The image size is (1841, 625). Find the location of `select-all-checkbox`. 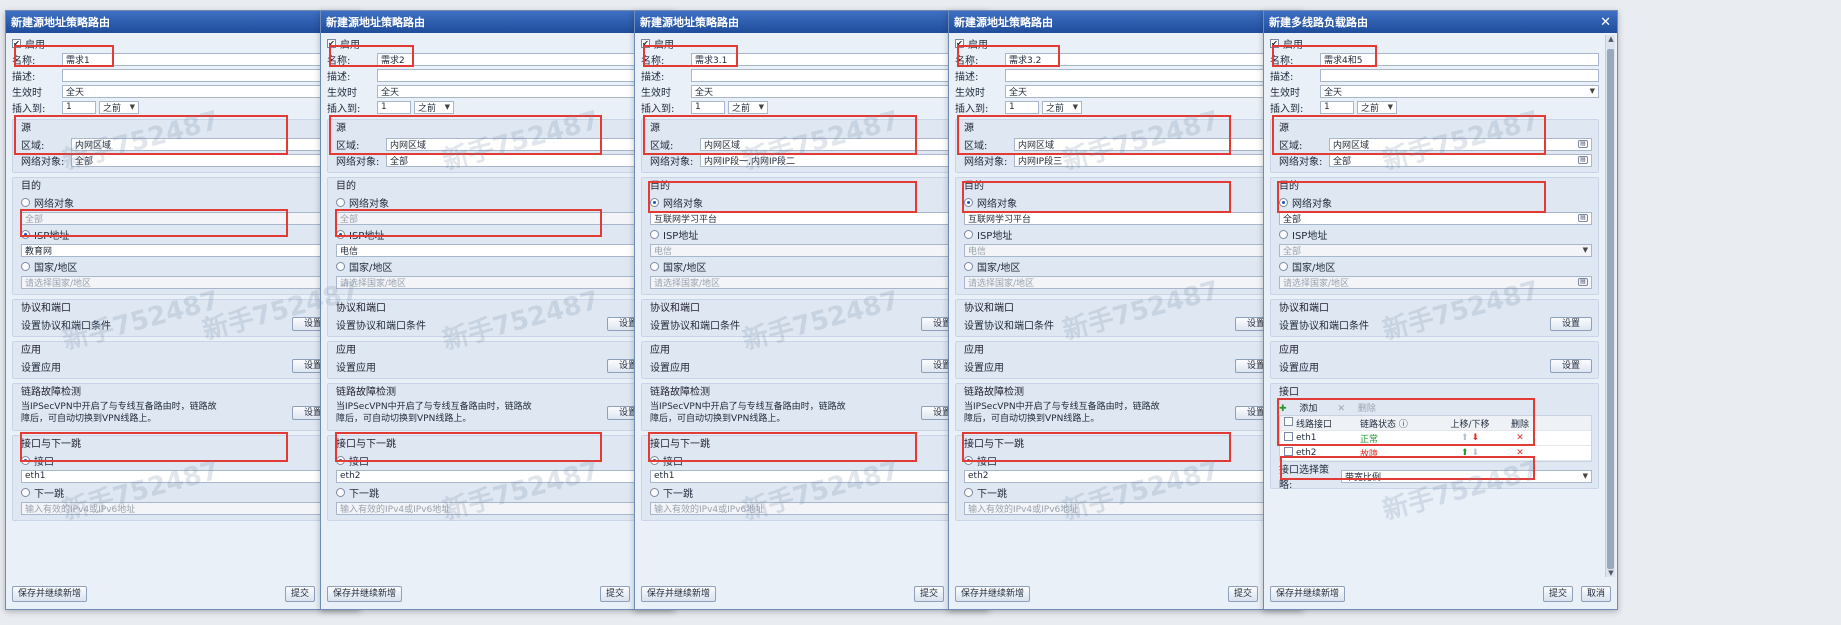

select-all-checkbox is located at coordinates (1288, 421).